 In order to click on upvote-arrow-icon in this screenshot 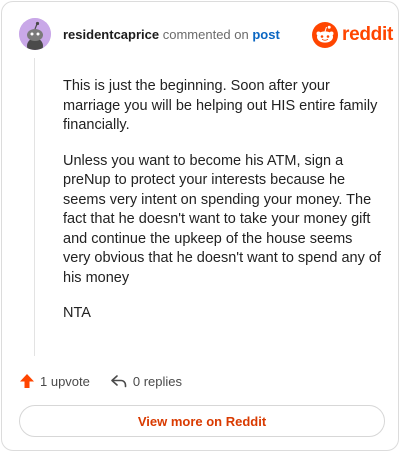, I will do `click(27, 381)`.